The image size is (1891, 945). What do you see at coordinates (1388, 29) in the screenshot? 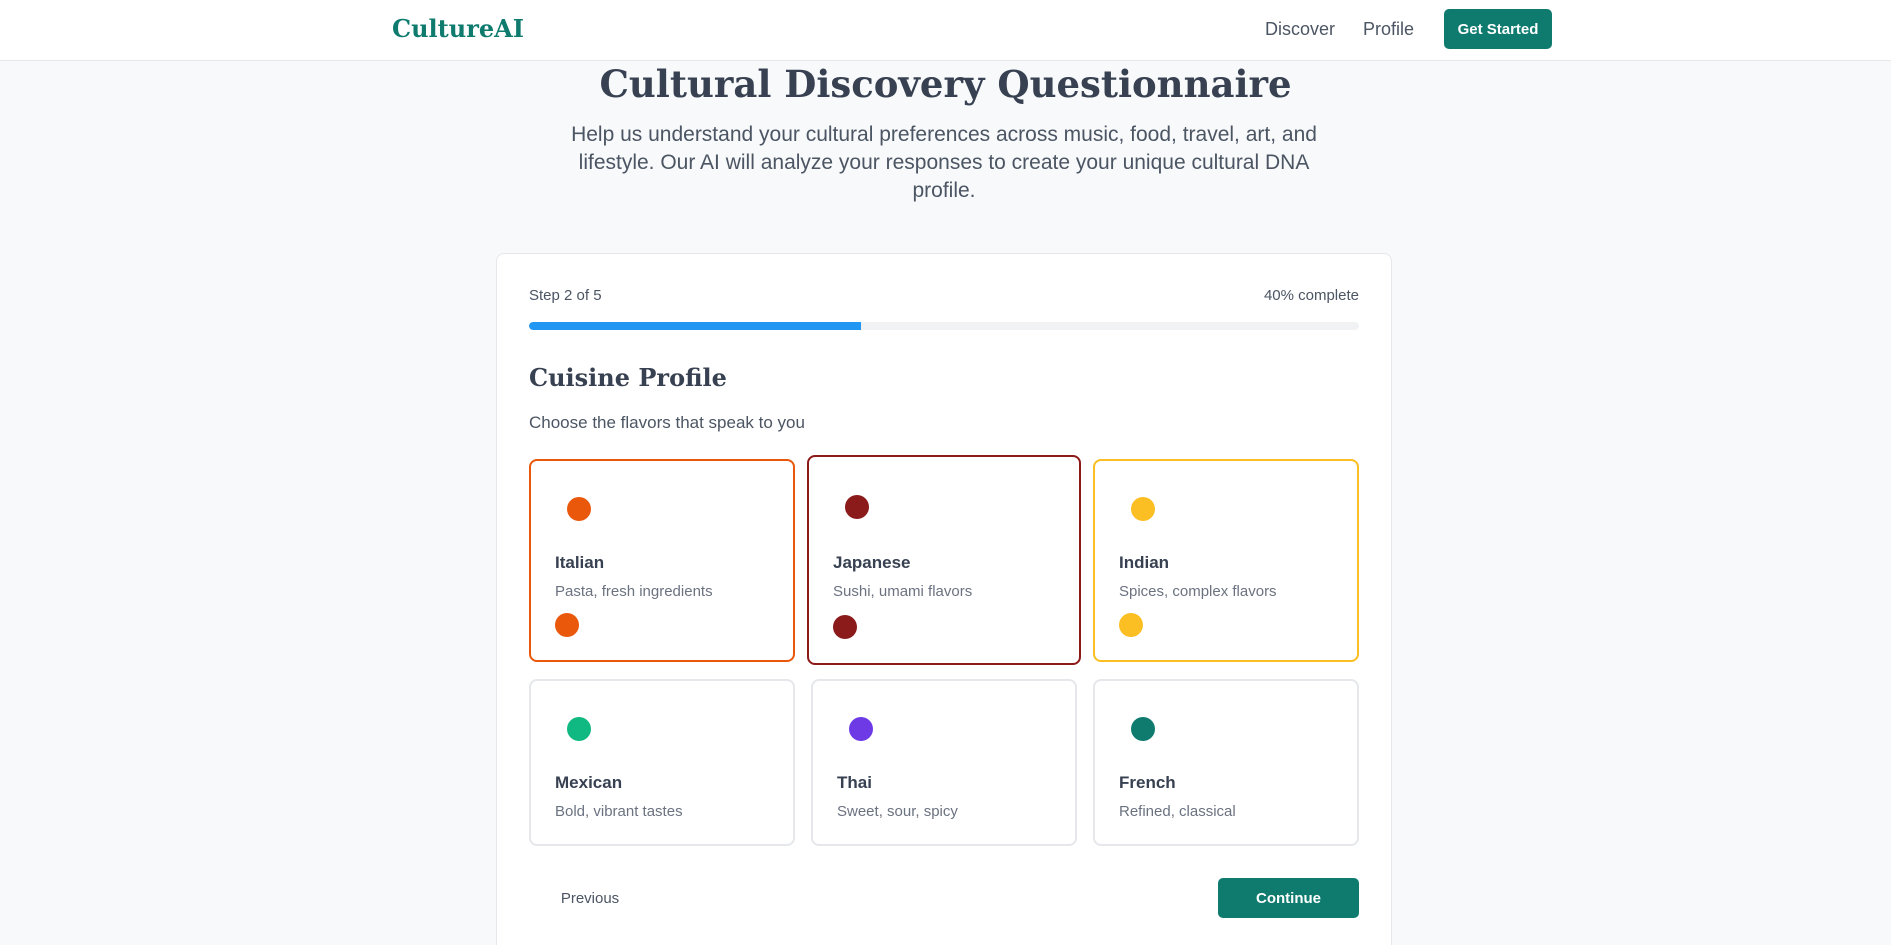
I see `nav-link-profile: Profile` at bounding box center [1388, 29].